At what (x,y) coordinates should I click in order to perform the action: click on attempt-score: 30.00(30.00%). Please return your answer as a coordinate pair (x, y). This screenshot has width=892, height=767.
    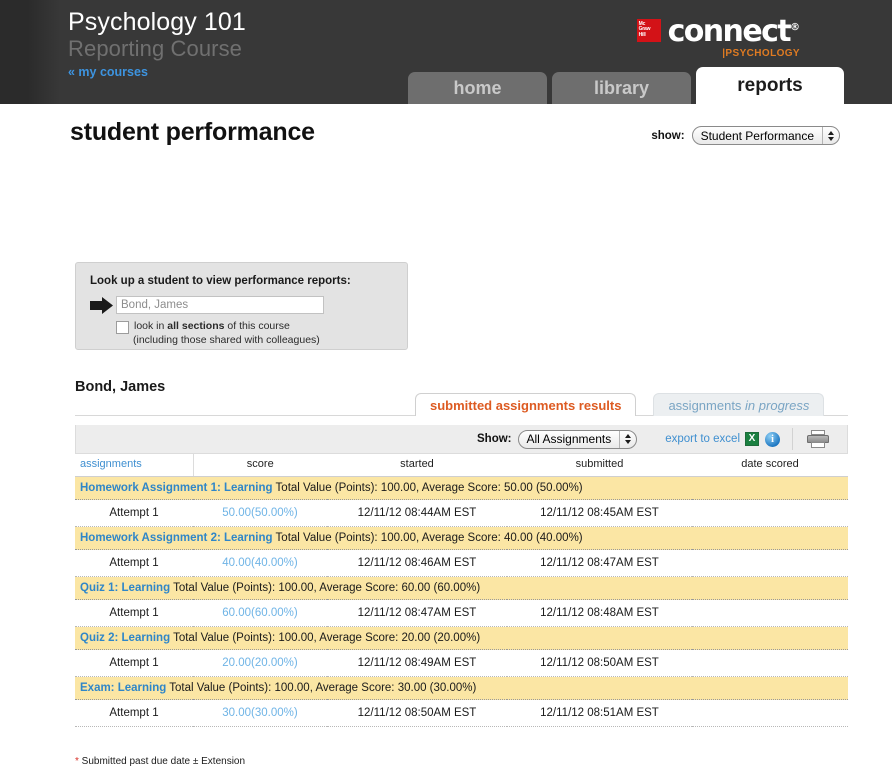
    Looking at the image, I should click on (260, 713).